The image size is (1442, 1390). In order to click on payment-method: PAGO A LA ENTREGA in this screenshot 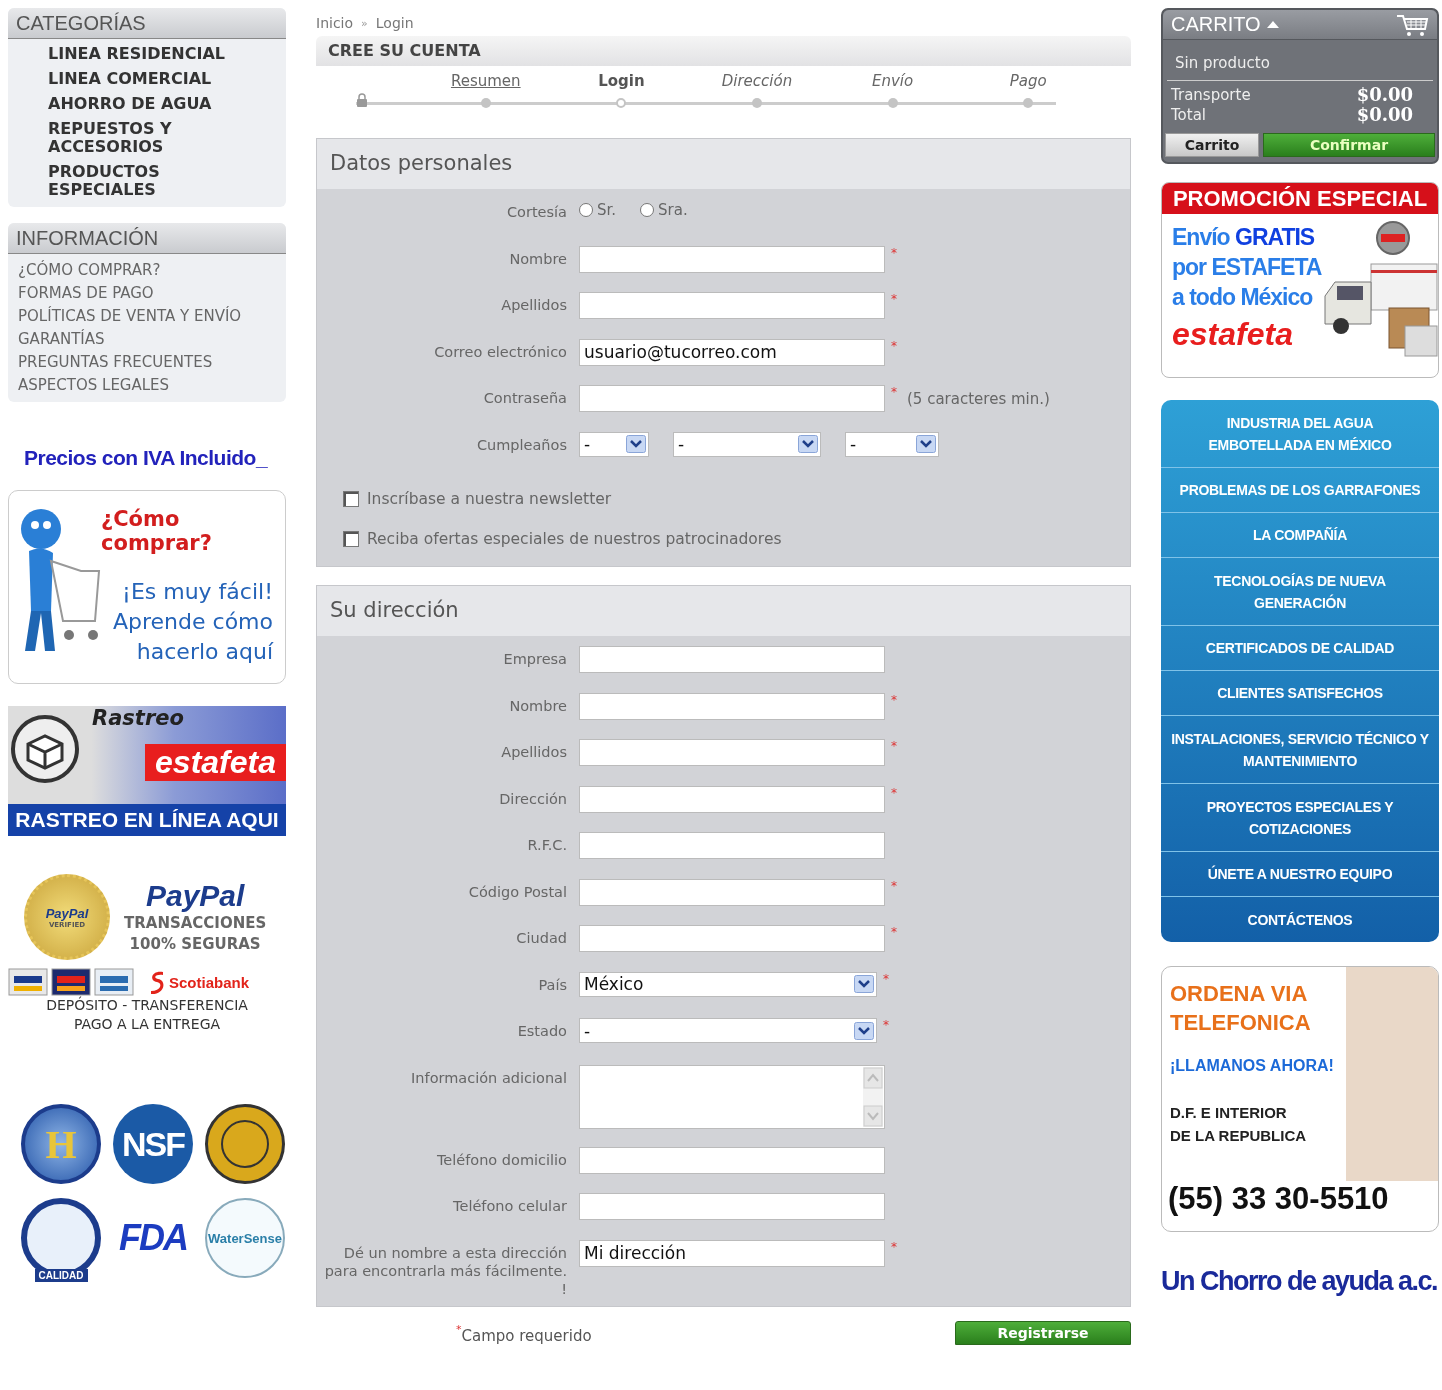, I will do `click(147, 1024)`.